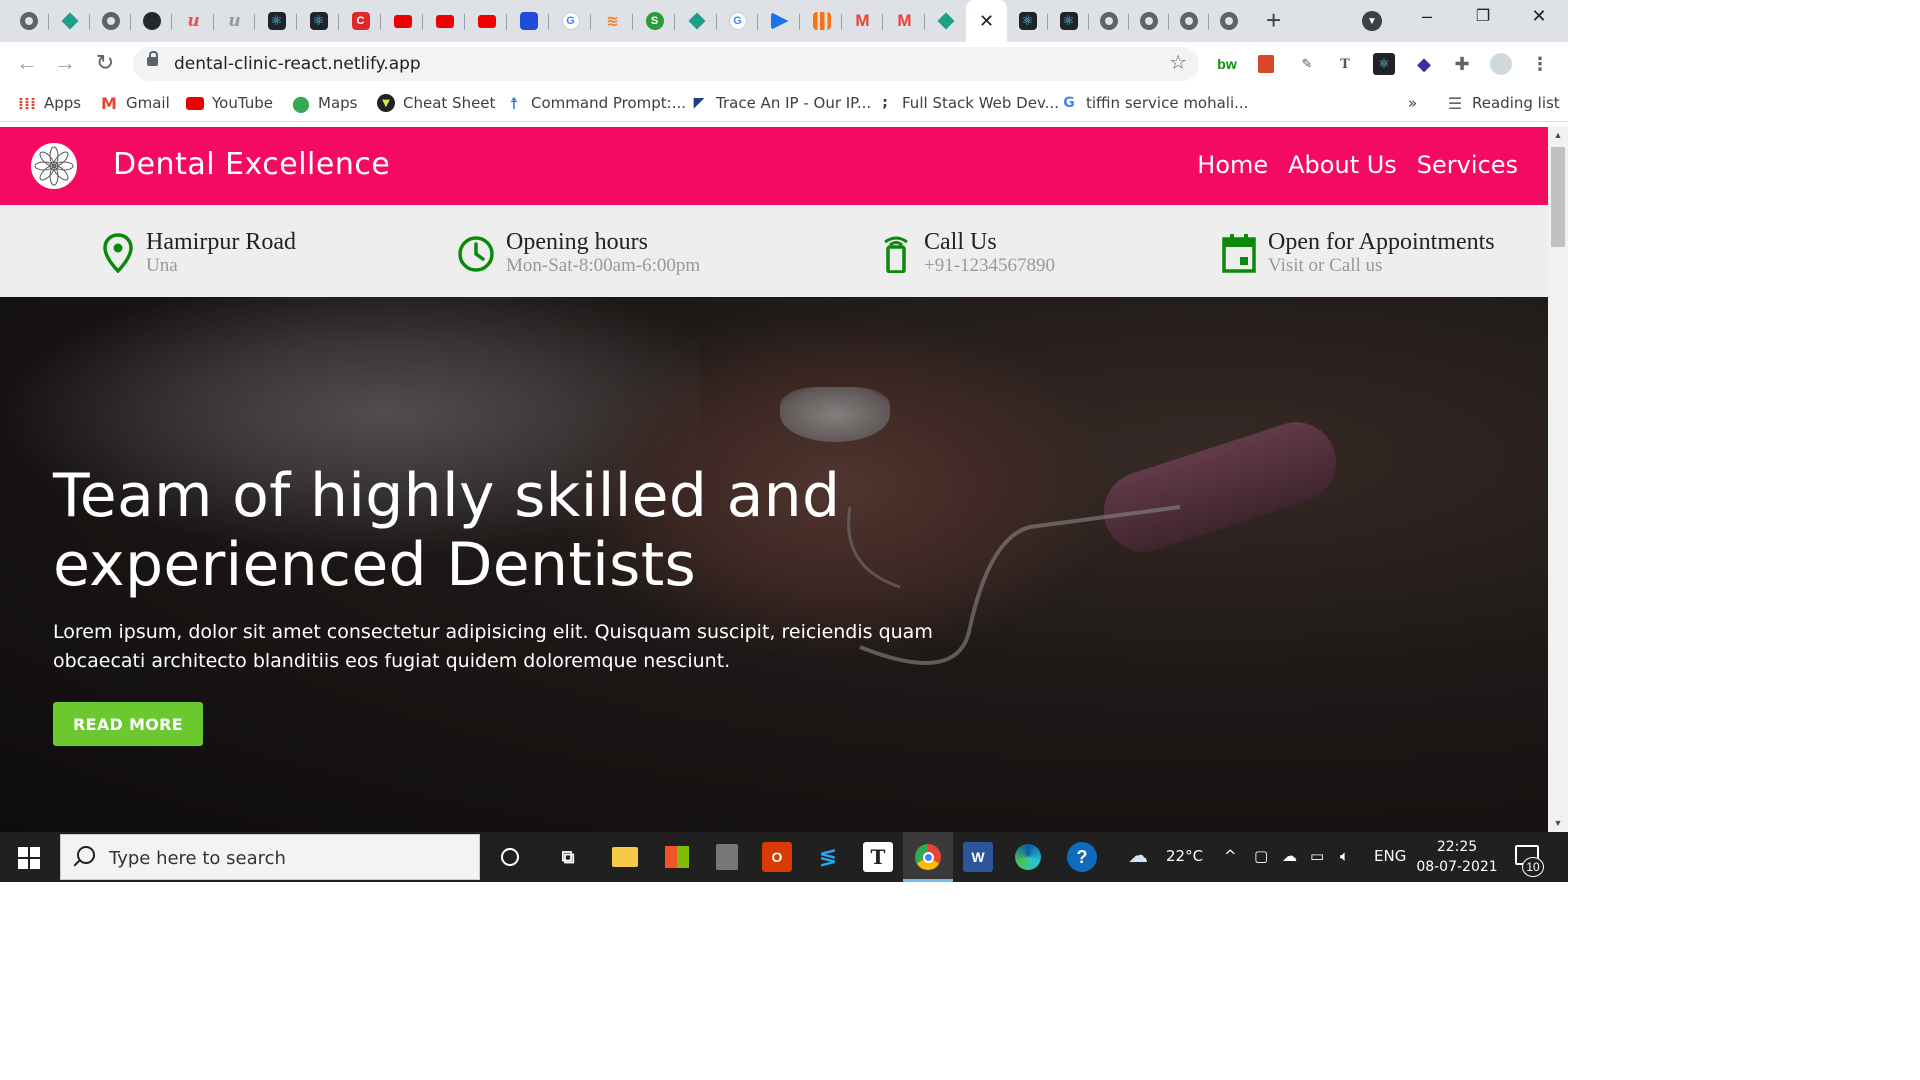  Describe the element at coordinates (978, 857) in the screenshot. I see `word-icon: W` at that location.